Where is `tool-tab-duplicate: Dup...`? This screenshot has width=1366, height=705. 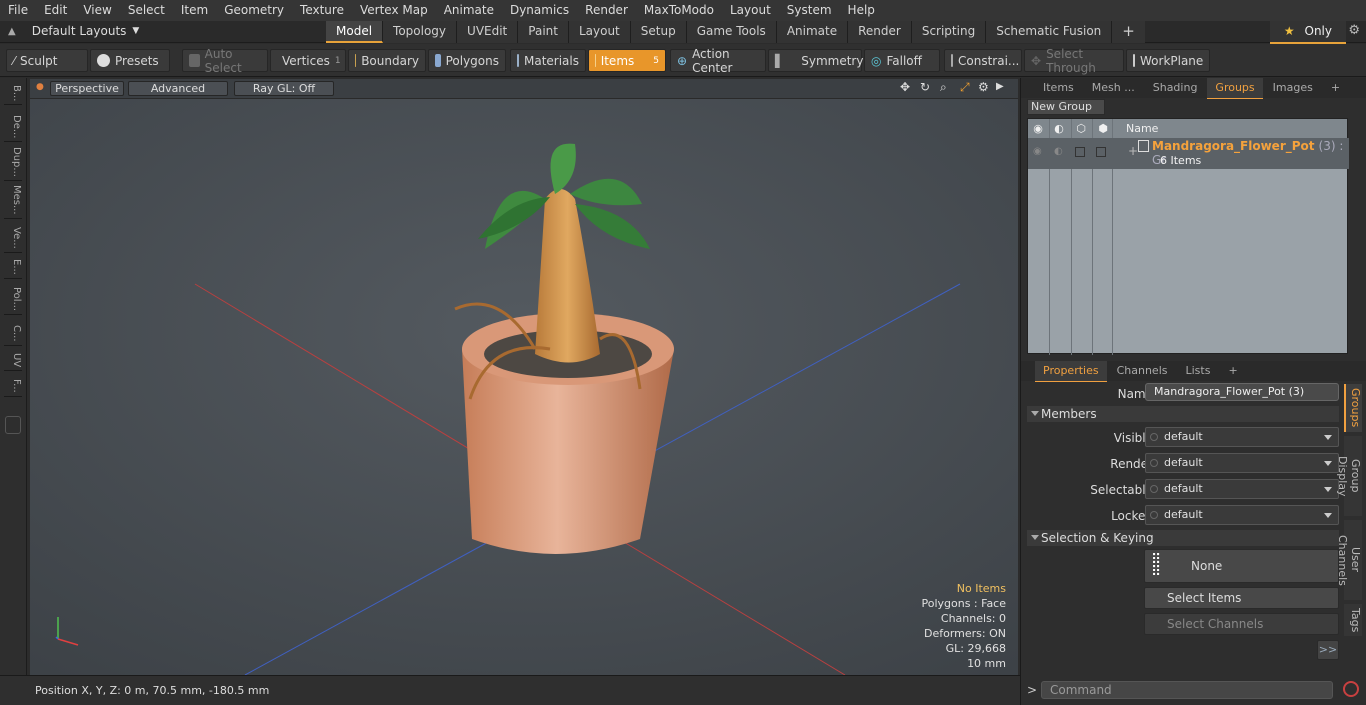 tool-tab-duplicate: Dup... is located at coordinates (13, 162).